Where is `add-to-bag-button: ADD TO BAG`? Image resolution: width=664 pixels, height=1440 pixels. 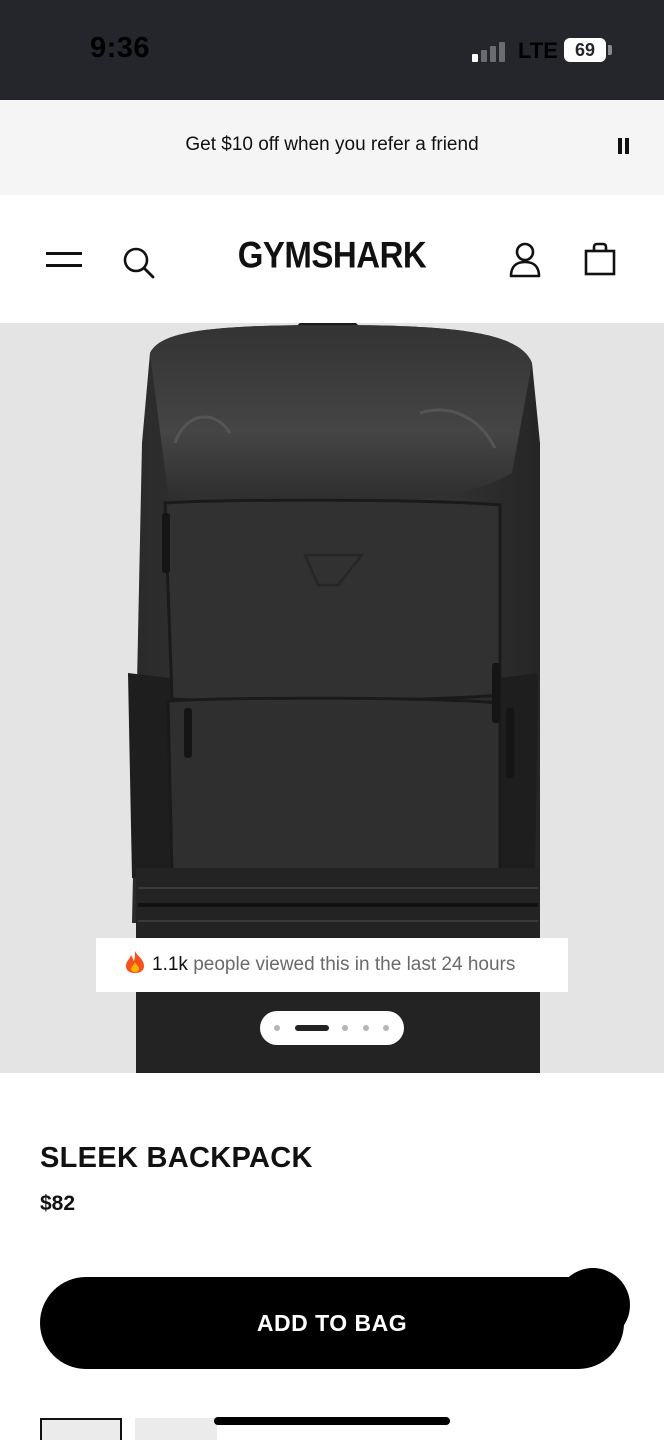
add-to-bag-button: ADD TO BAG is located at coordinates (332, 1323).